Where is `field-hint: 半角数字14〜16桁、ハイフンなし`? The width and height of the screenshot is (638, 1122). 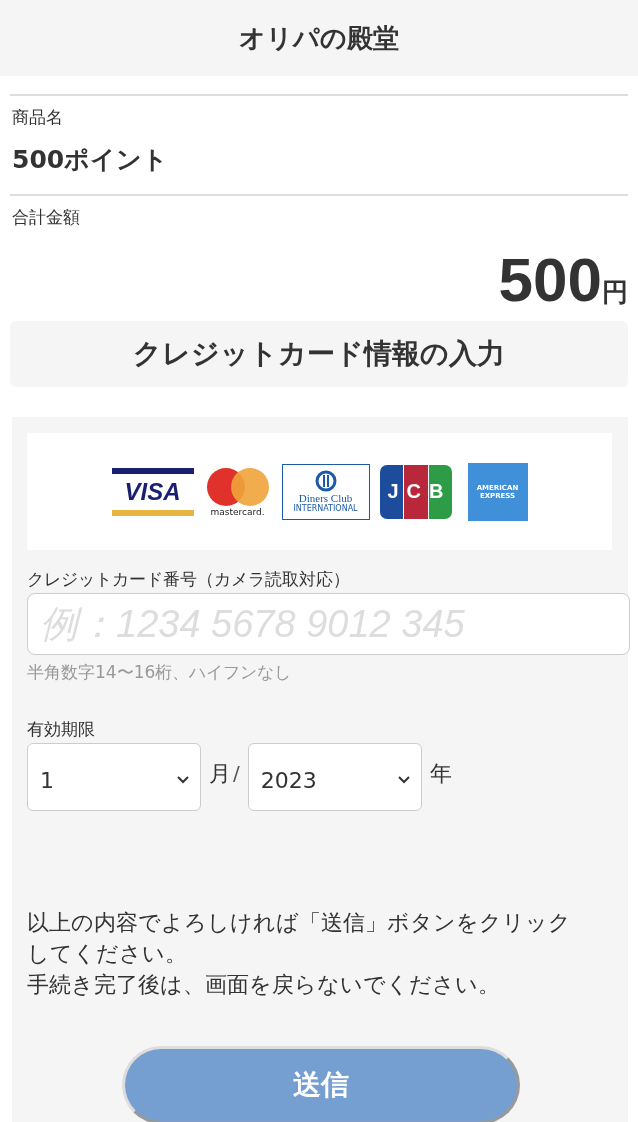
field-hint: 半角数字14〜16桁、ハイフンなし is located at coordinates (160, 672).